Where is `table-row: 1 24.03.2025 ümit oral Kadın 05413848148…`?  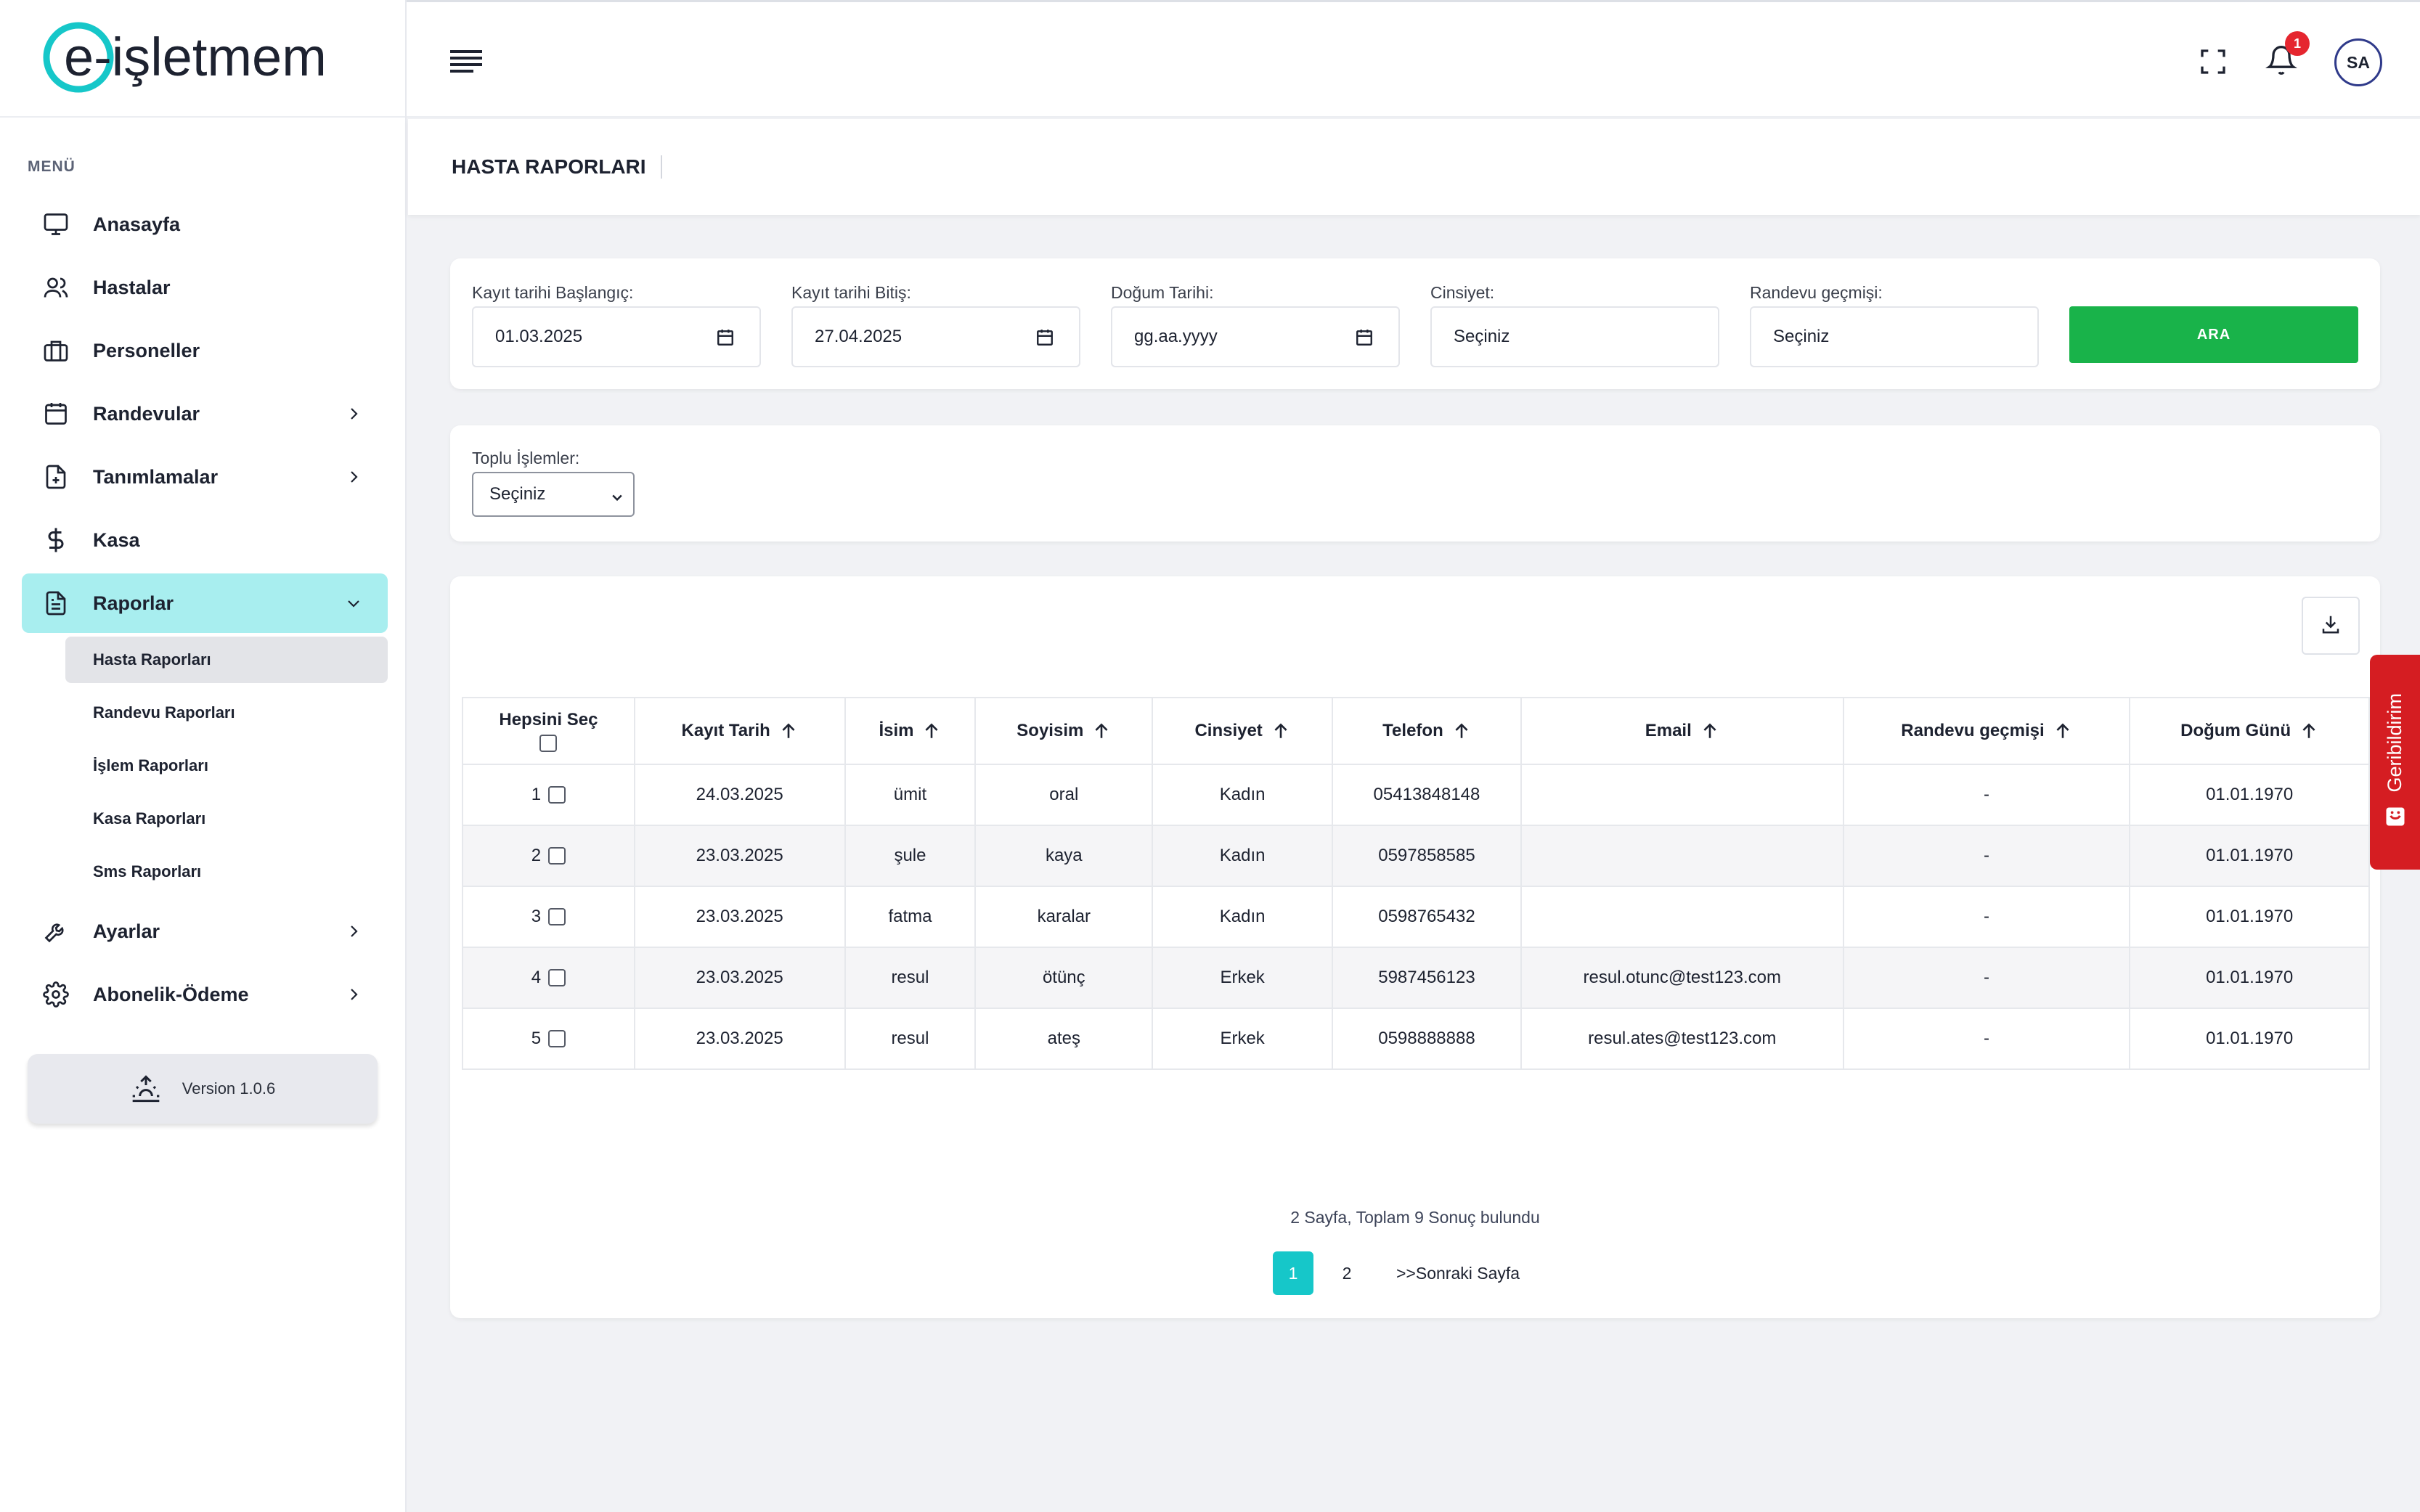 table-row: 1 24.03.2025 ümit oral Kadın 05413848148… is located at coordinates (1416, 795).